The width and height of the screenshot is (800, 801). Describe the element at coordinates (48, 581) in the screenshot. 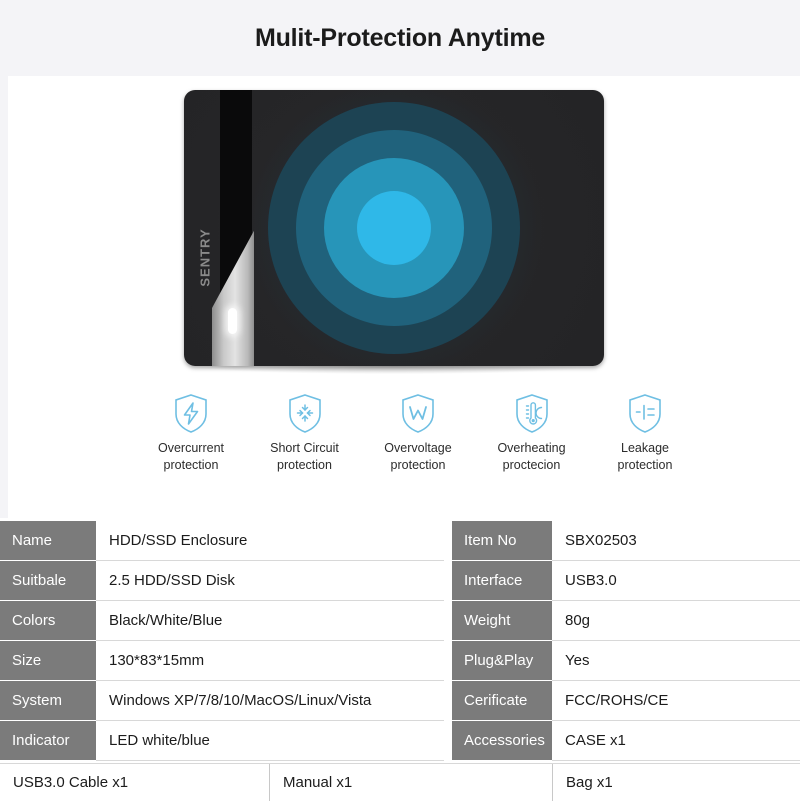

I see `spec-label: Suitbale` at that location.